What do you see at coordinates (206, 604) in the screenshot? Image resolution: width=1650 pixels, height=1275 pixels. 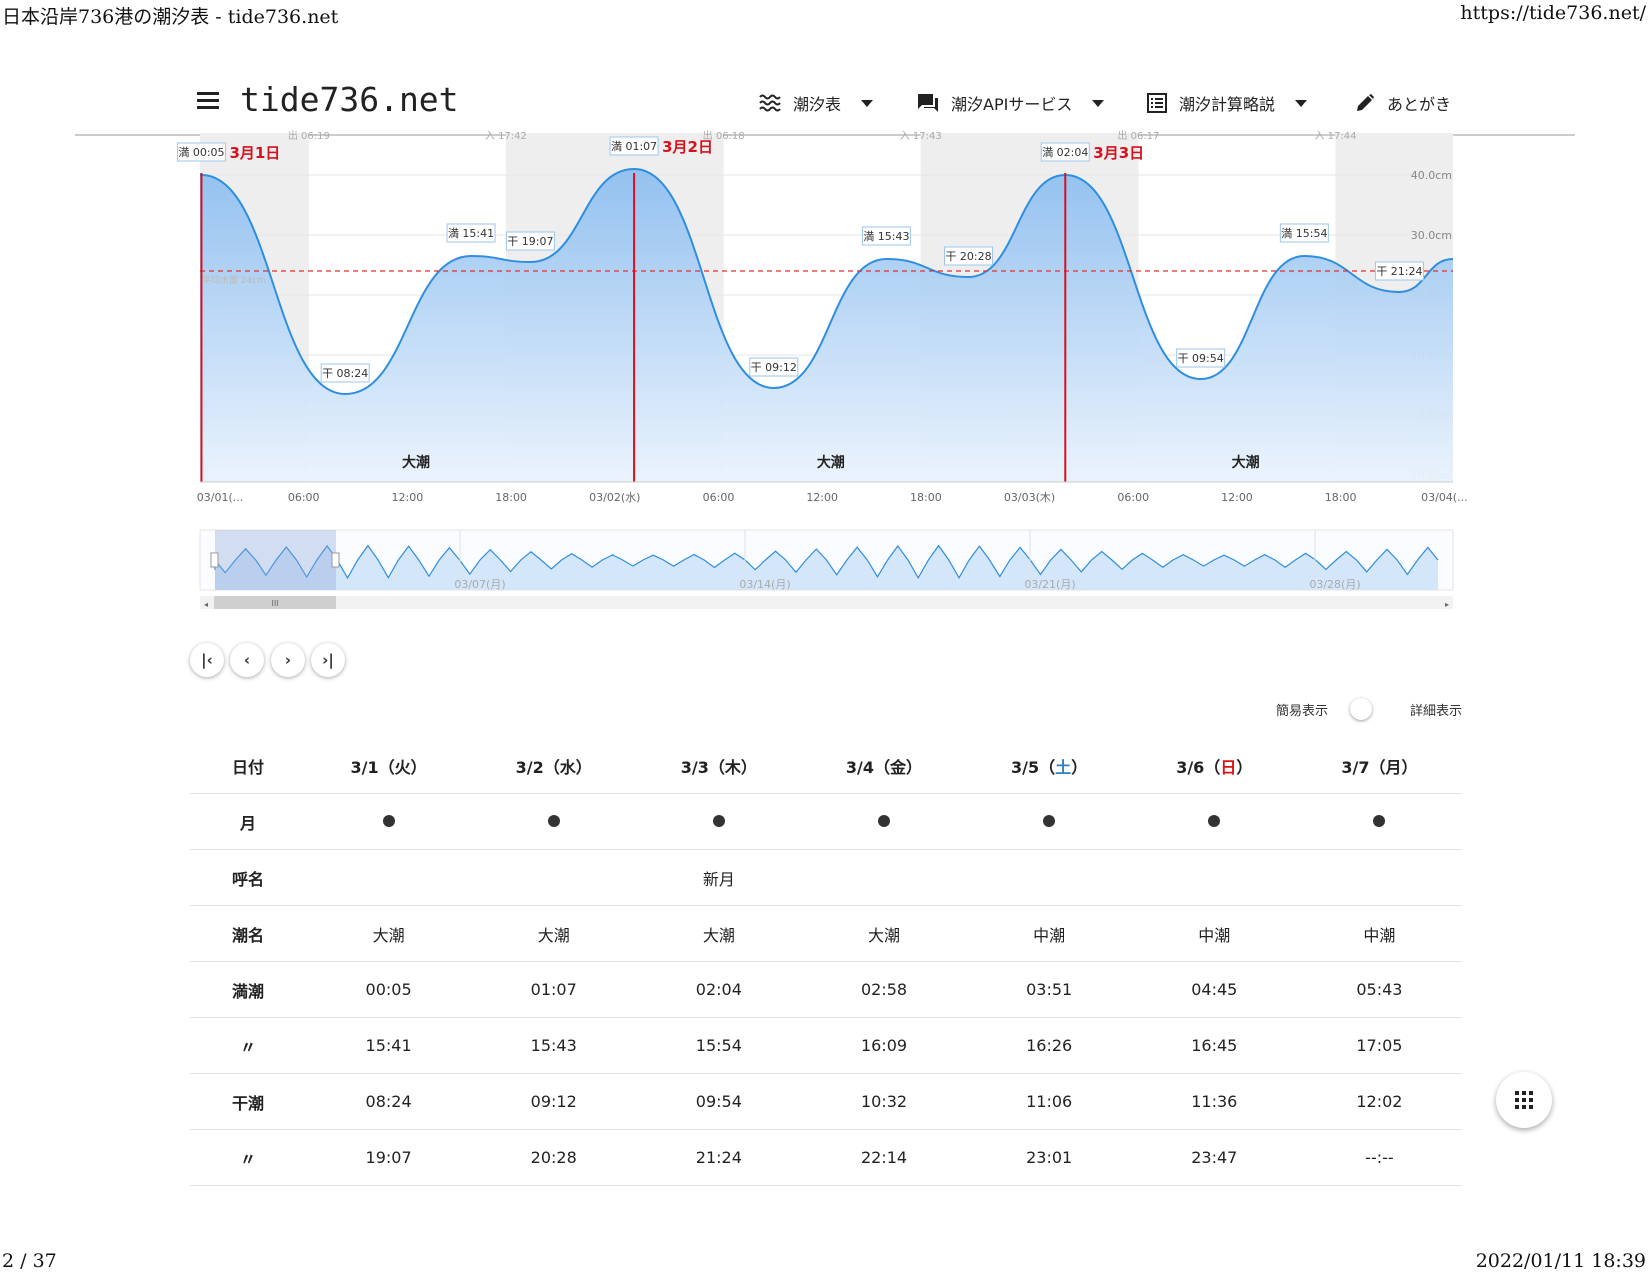 I see `scroll-left-arrow: ◂` at bounding box center [206, 604].